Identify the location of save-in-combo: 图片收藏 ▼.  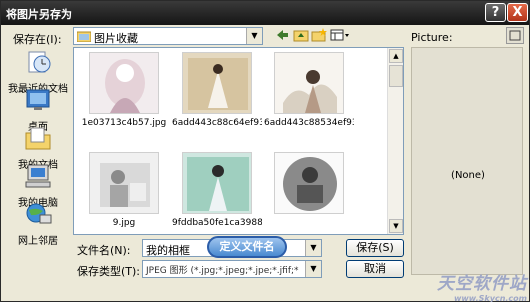
(168, 36).